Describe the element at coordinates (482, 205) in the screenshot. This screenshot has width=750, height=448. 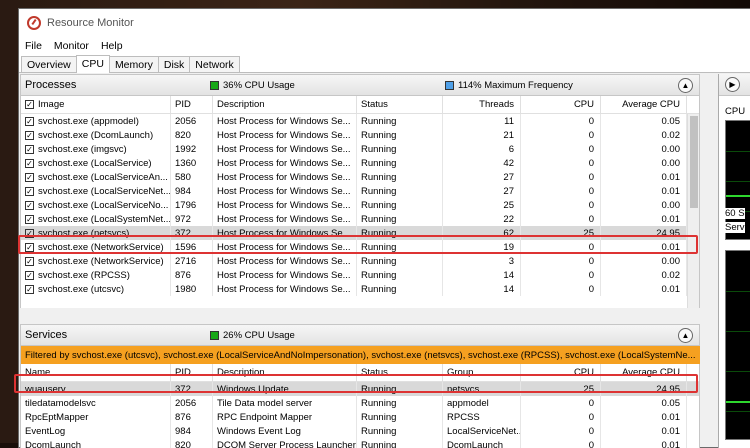
I see `process-threads: 25` at that location.